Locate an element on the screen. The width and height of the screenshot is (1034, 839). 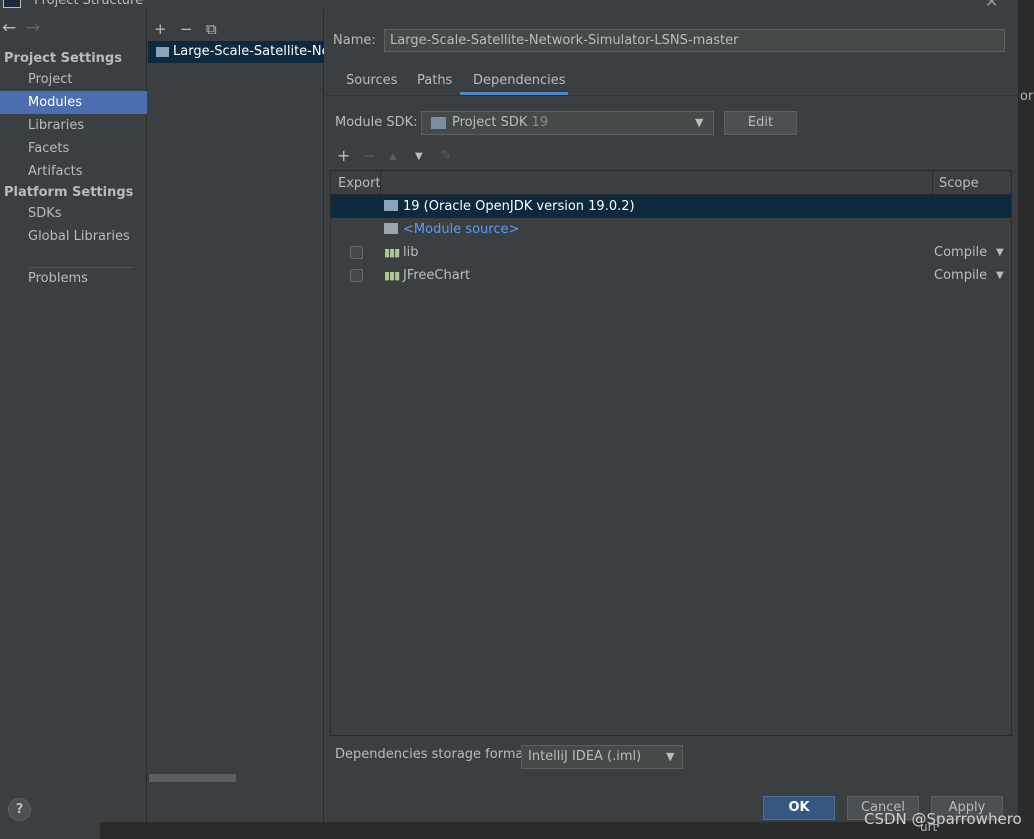
remove-module-icon: − is located at coordinates (186, 29).